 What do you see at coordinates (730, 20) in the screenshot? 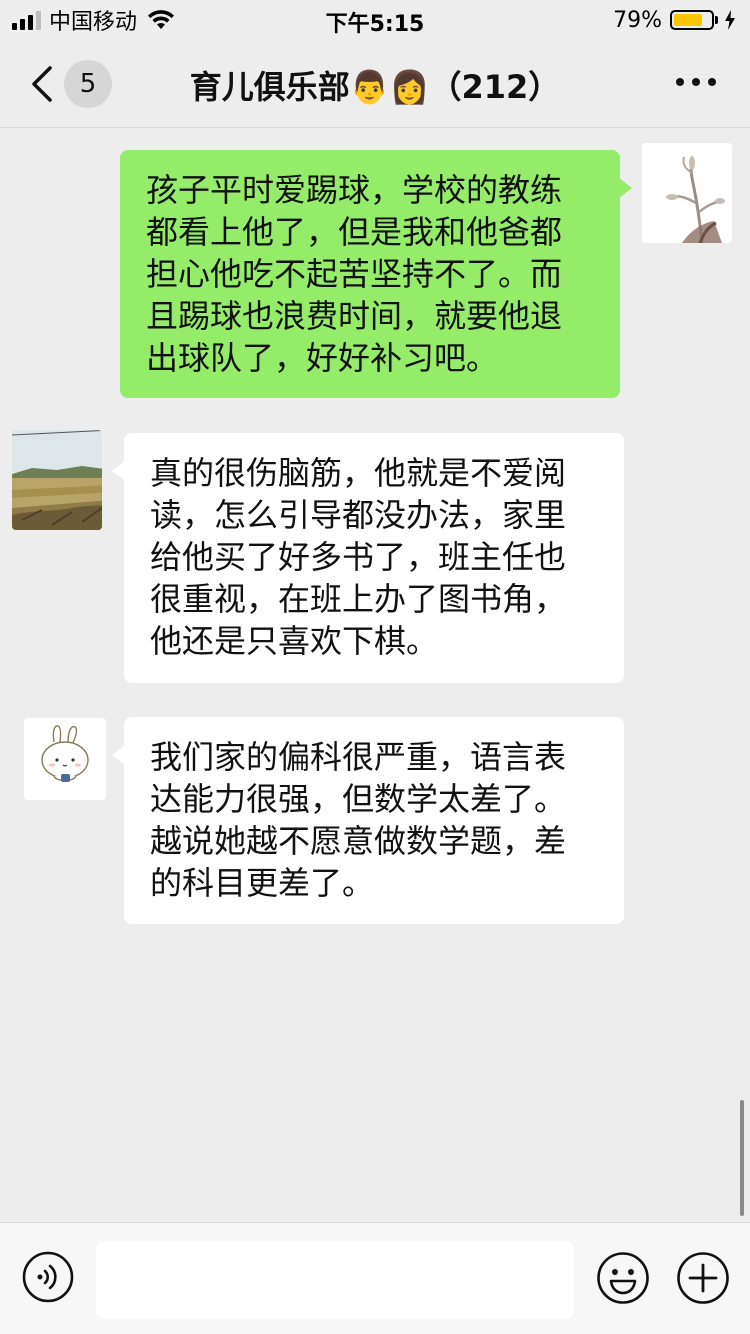
I see `charging-bolt-icon` at bounding box center [730, 20].